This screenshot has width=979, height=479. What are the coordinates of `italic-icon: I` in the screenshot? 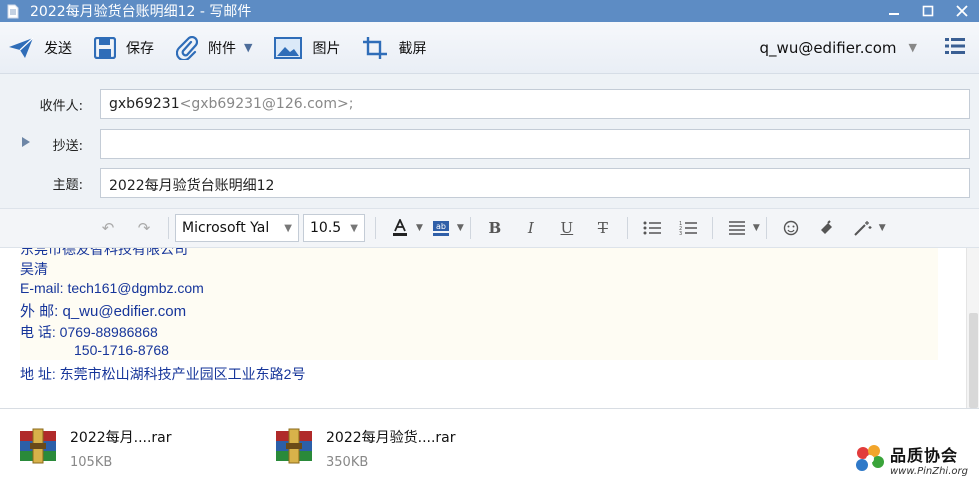 It's located at (531, 228).